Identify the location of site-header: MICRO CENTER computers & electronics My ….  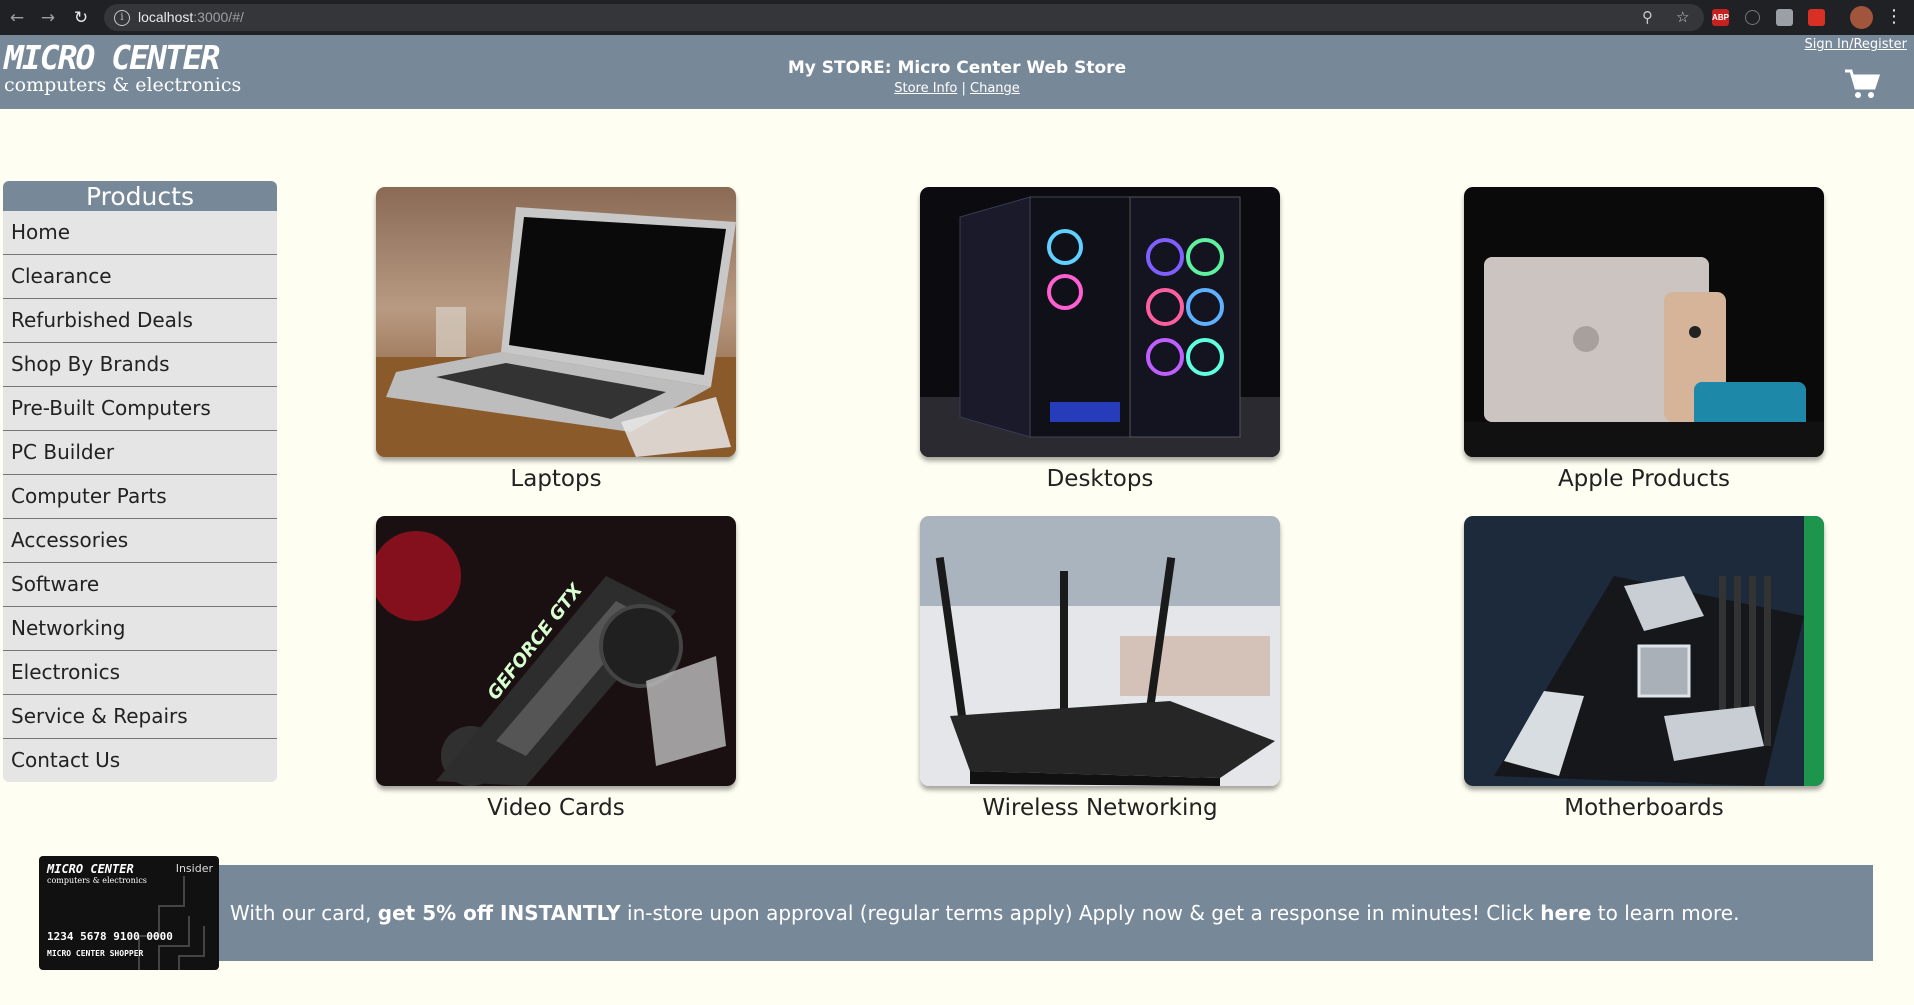
(957, 72).